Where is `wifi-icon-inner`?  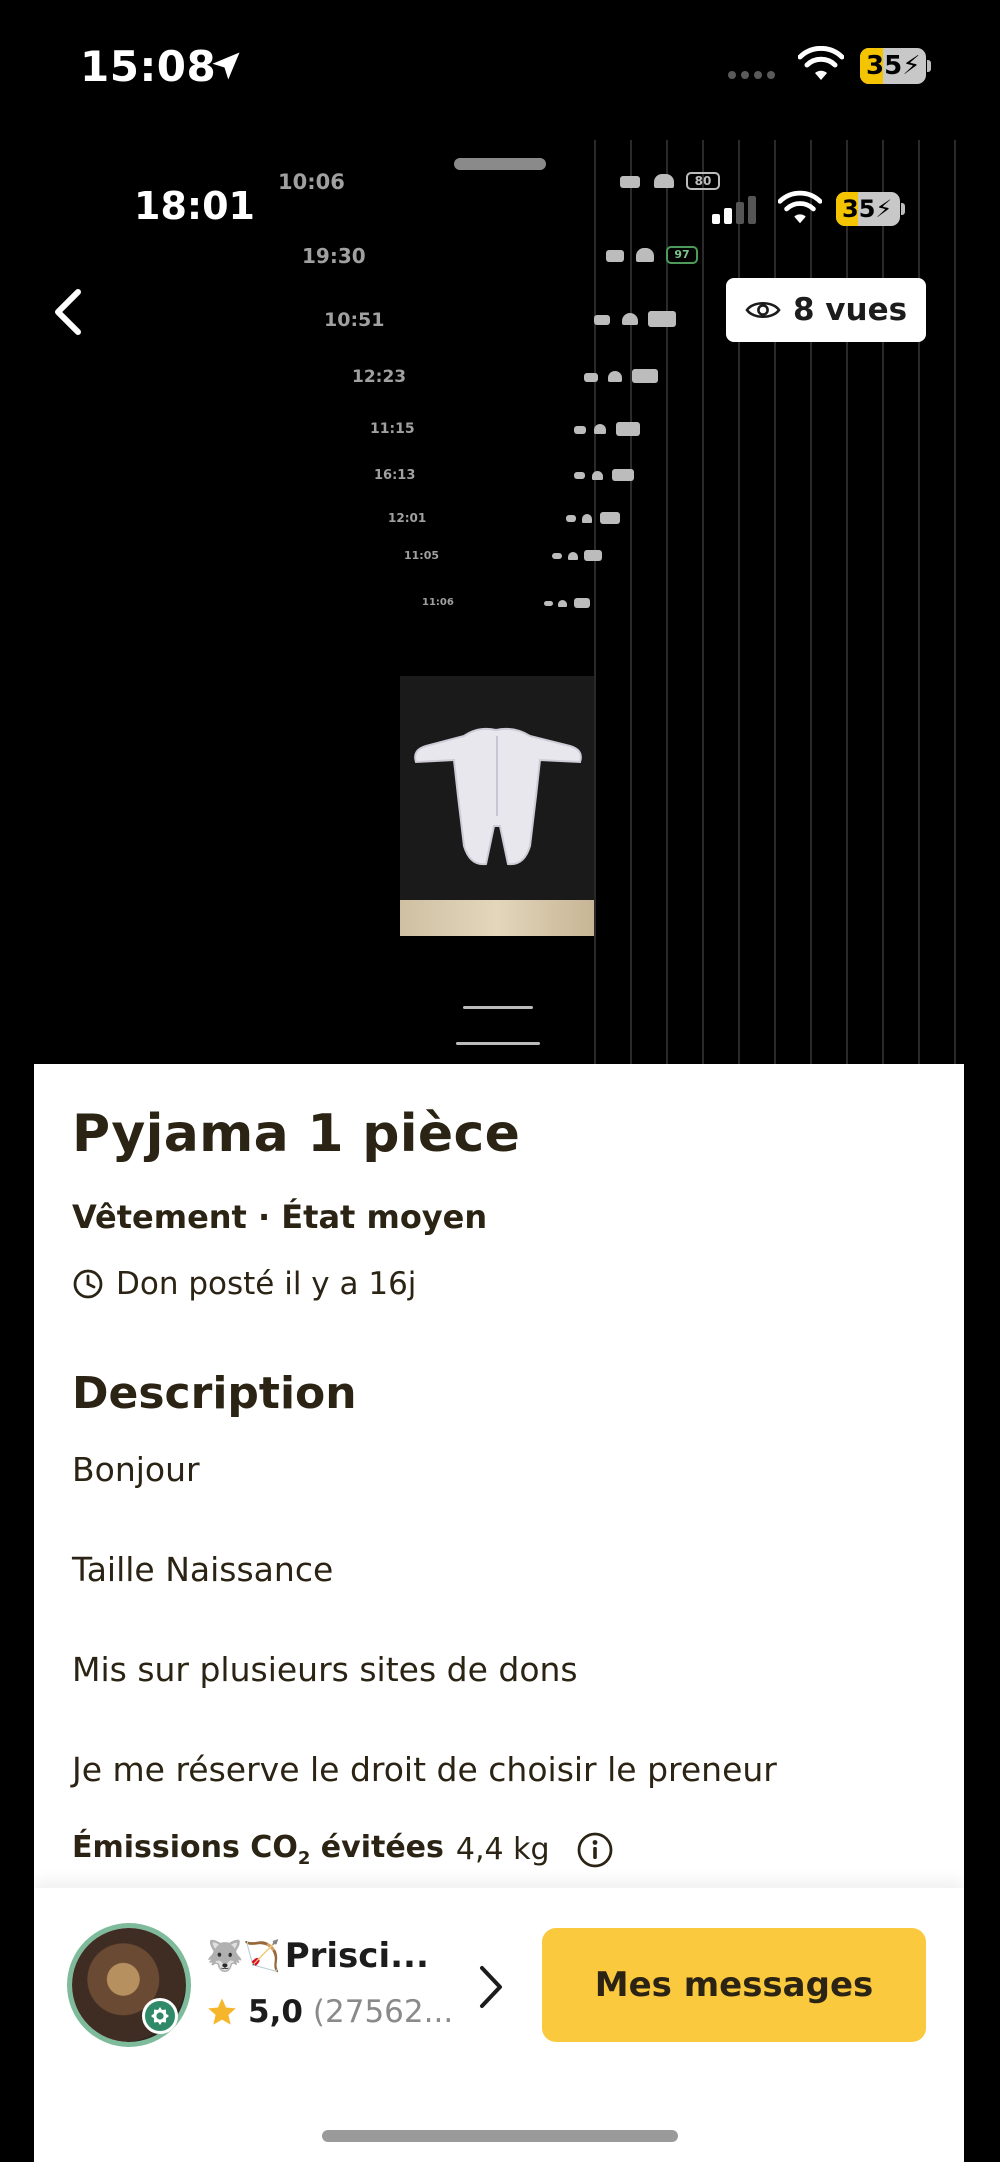 wifi-icon-inner is located at coordinates (800, 207).